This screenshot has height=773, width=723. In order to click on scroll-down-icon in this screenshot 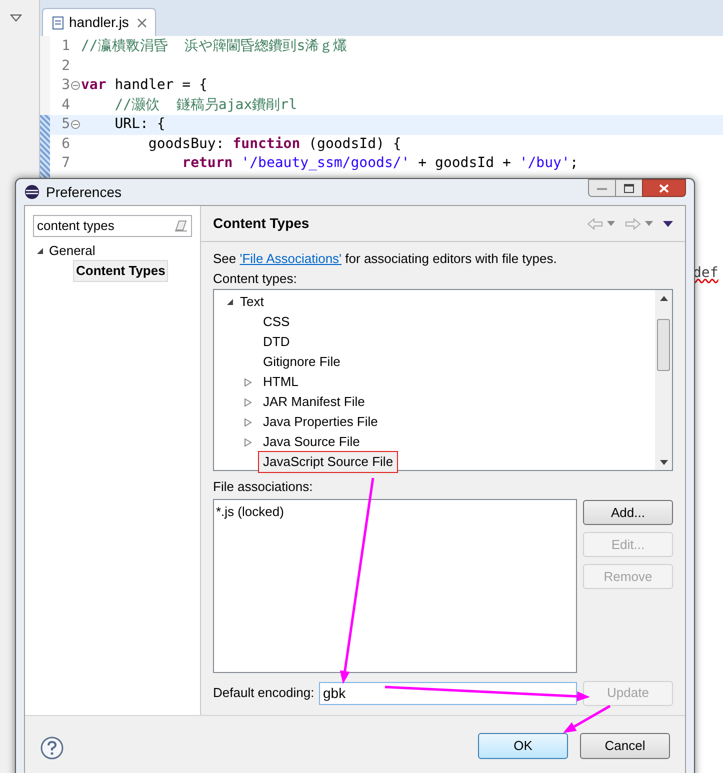, I will do `click(664, 462)`.